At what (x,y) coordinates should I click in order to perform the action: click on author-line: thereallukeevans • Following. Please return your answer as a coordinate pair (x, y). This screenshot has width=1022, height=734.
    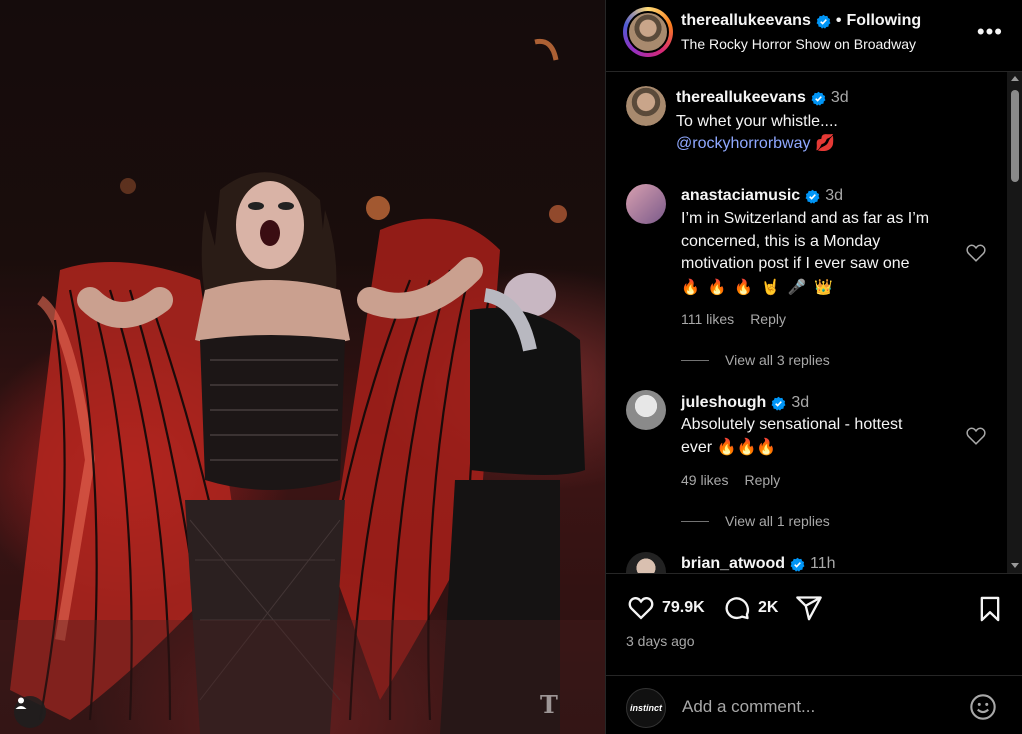
    Looking at the image, I should click on (801, 21).